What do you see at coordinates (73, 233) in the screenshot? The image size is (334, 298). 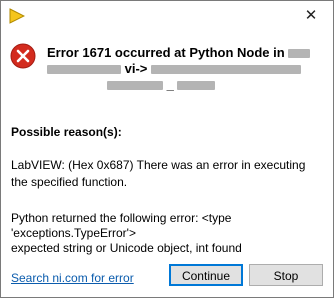 I see `python-error-line: 'exceptions.TypeError'>` at bounding box center [73, 233].